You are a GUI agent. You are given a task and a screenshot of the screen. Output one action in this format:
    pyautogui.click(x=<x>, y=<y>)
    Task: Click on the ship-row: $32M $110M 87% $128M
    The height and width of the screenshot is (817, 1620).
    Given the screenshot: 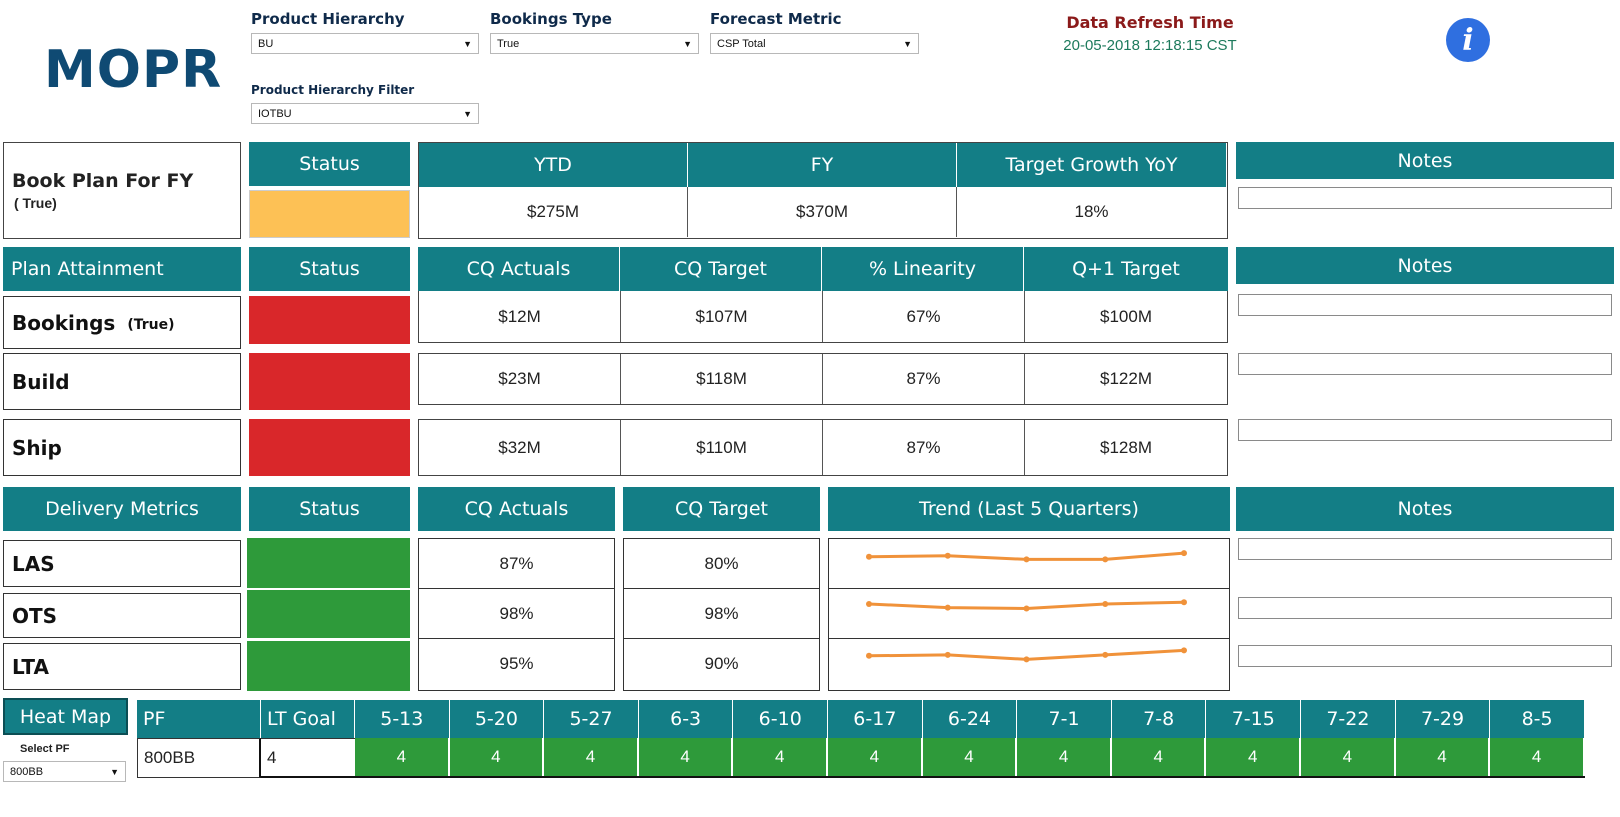 What is the action you would take?
    pyautogui.click(x=823, y=447)
    